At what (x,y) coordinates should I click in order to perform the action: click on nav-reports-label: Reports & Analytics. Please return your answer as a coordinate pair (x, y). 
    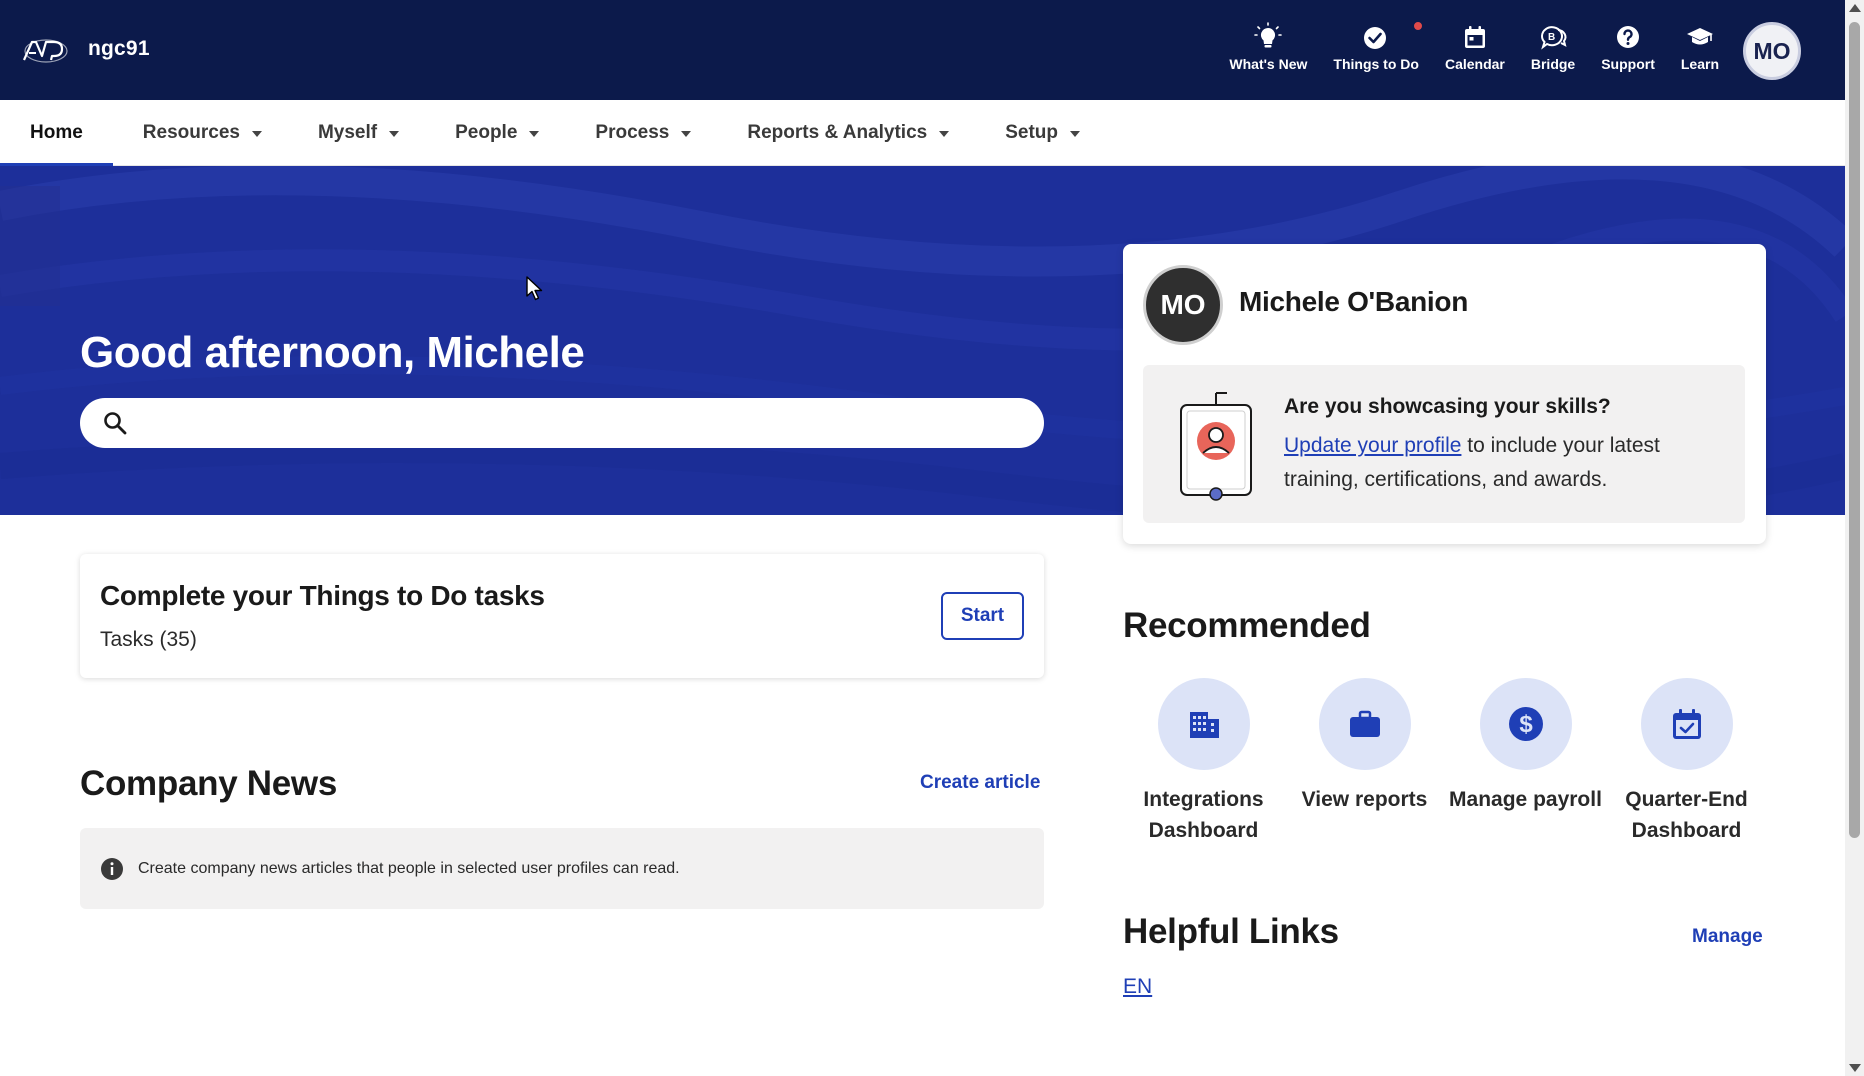
    Looking at the image, I should click on (837, 132).